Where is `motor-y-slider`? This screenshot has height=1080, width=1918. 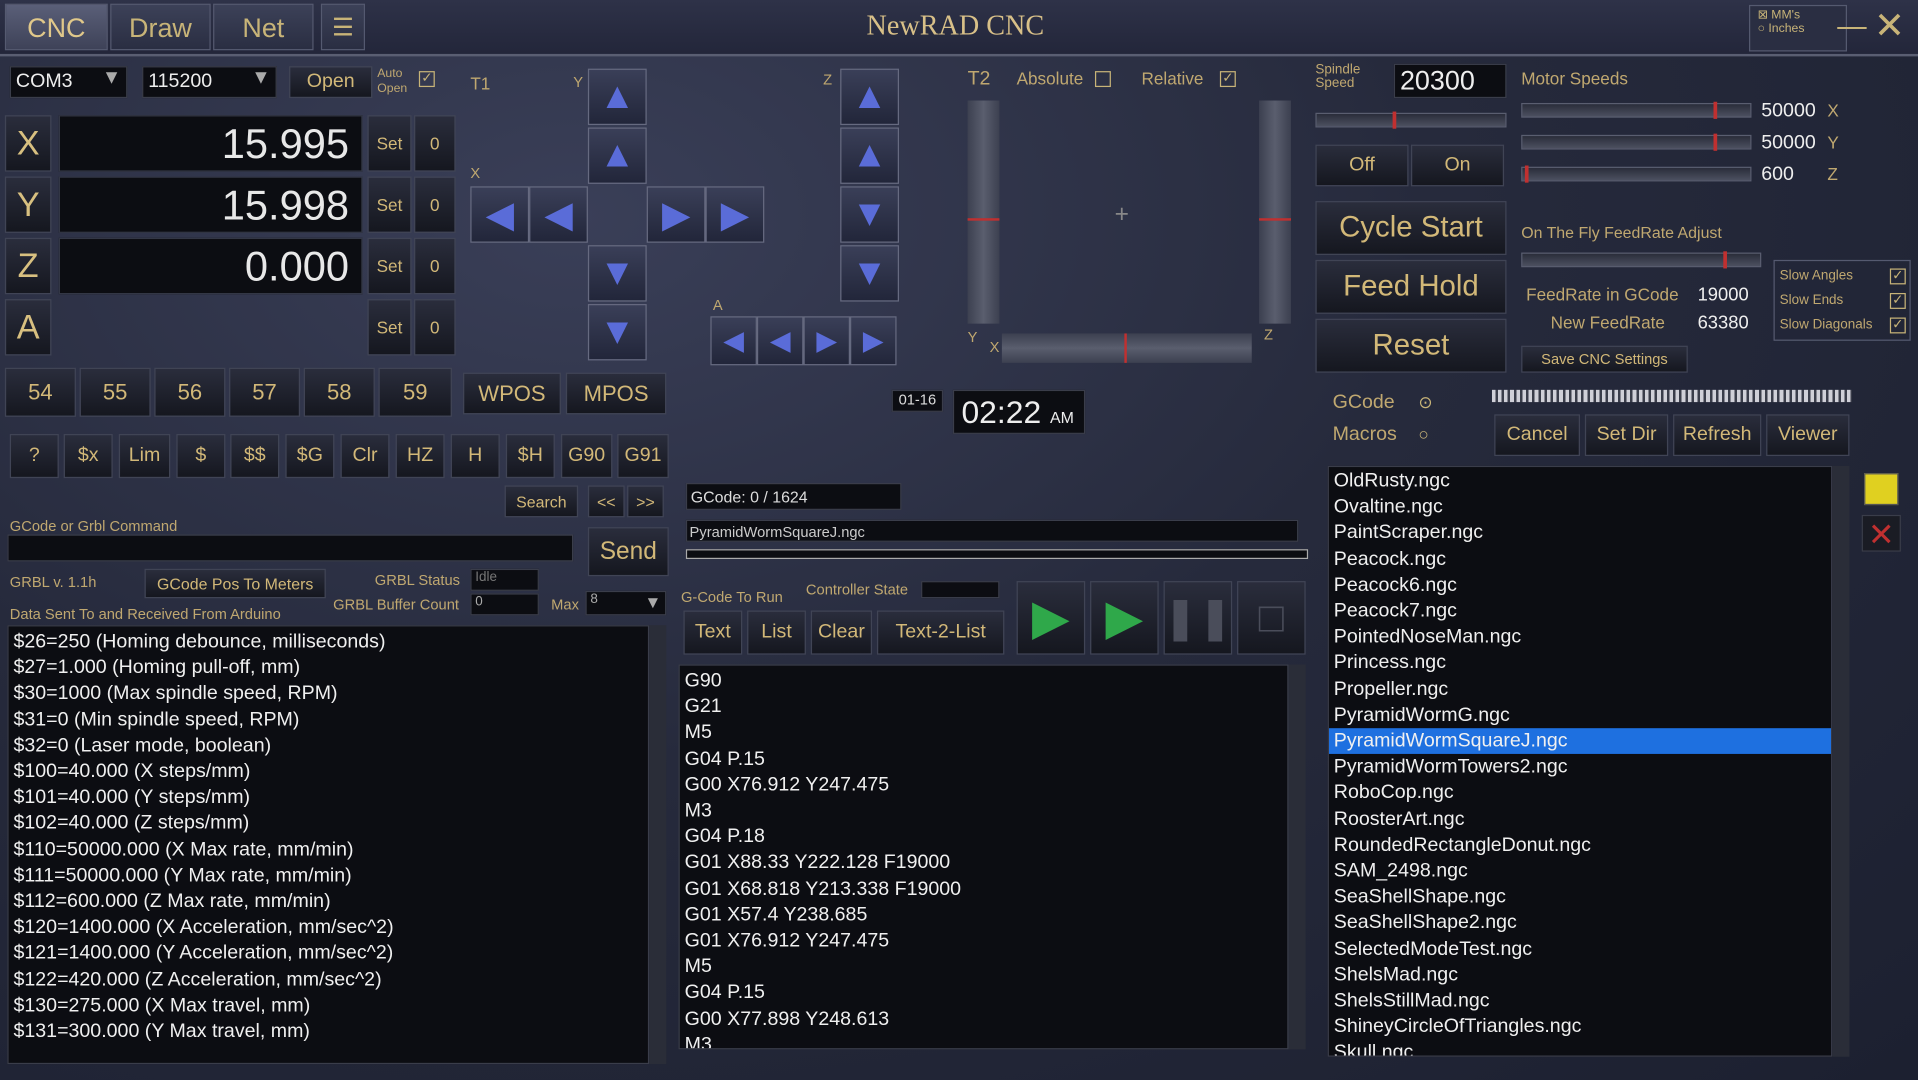 motor-y-slider is located at coordinates (1636, 142).